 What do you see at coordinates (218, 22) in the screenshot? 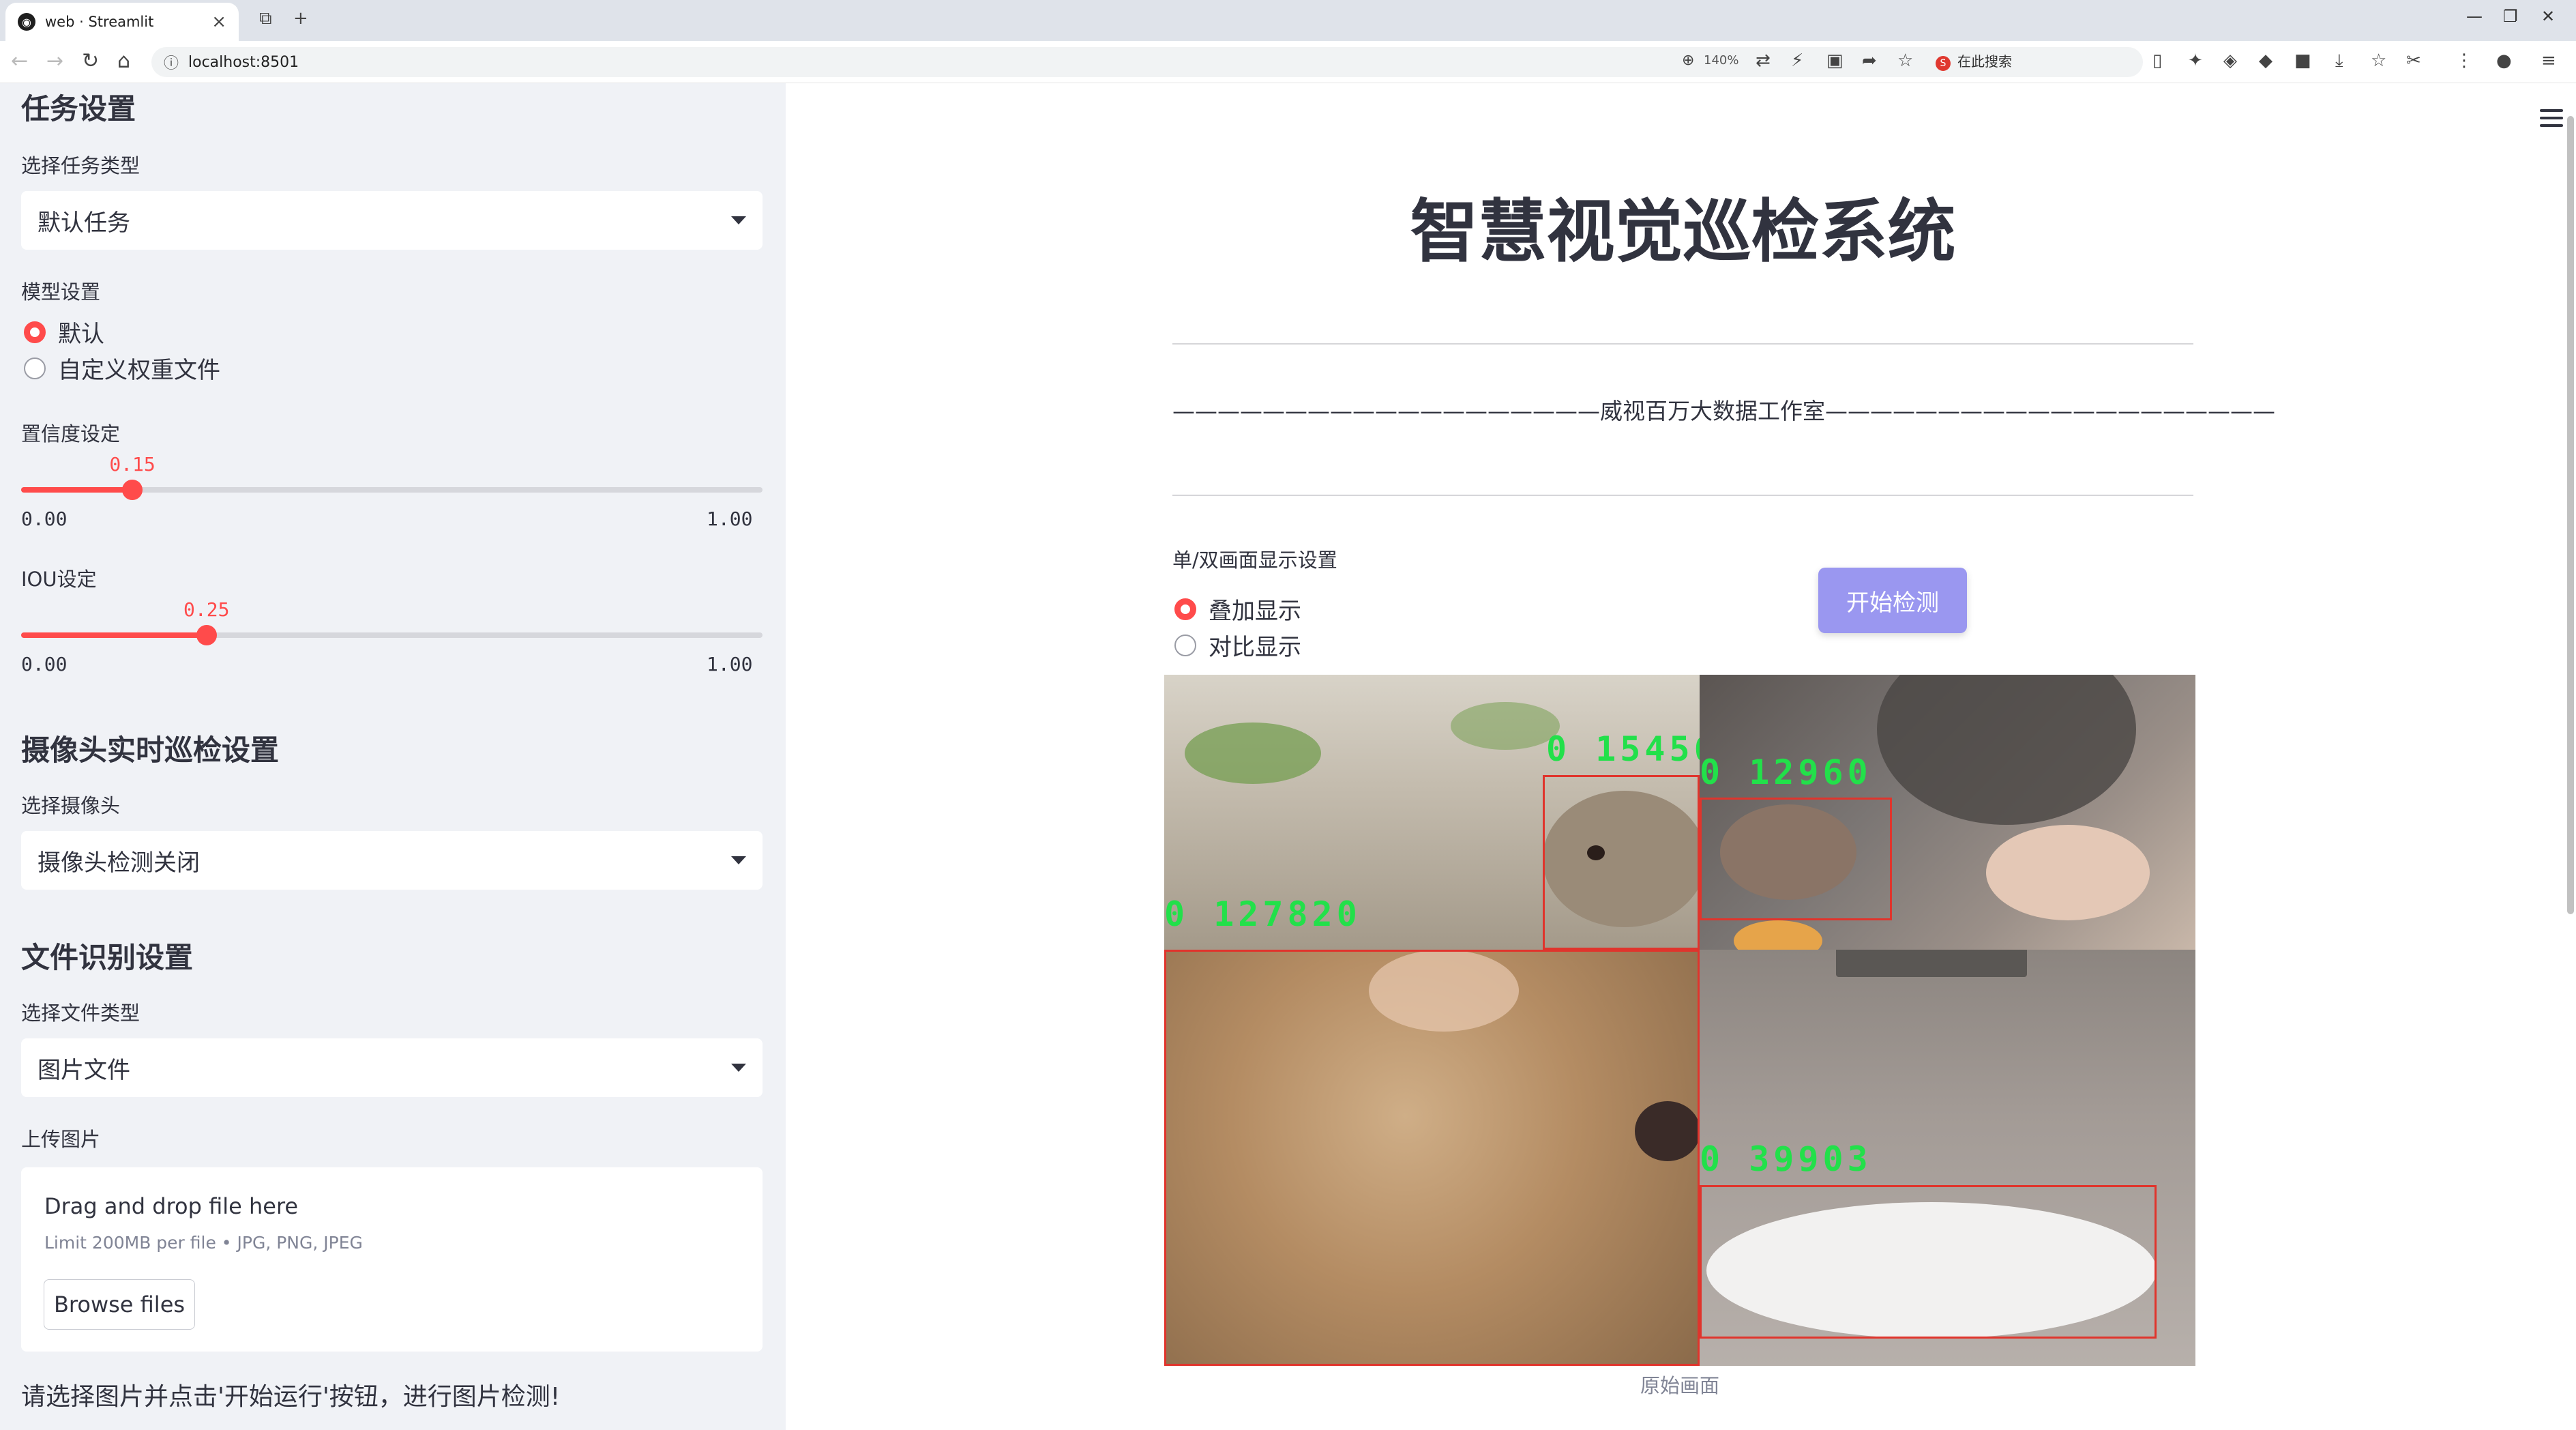
I see `close-tab-icon: ×` at bounding box center [218, 22].